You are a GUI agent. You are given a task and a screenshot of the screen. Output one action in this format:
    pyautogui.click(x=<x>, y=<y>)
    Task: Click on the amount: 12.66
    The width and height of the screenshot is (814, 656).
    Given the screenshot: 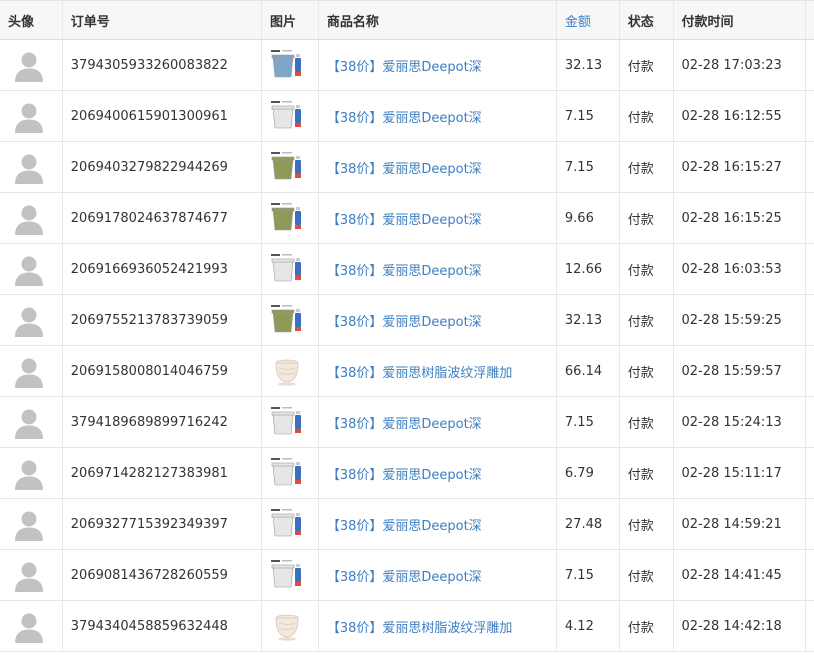 What is the action you would take?
    pyautogui.click(x=587, y=269)
    